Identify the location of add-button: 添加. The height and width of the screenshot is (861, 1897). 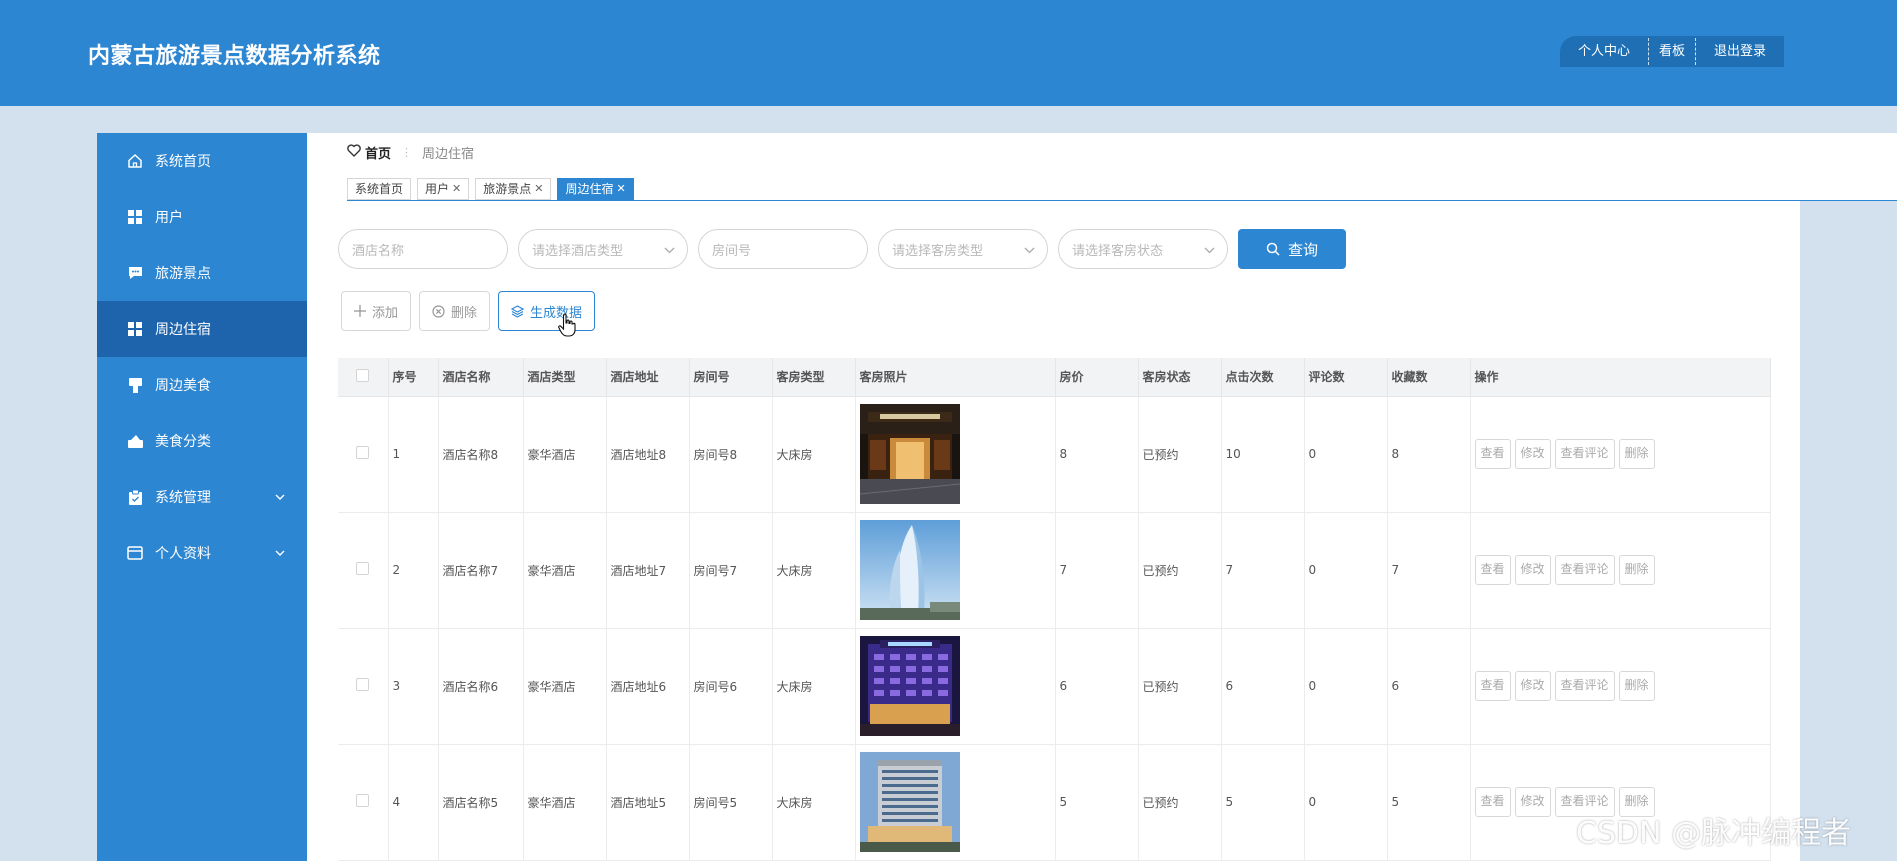
(376, 311).